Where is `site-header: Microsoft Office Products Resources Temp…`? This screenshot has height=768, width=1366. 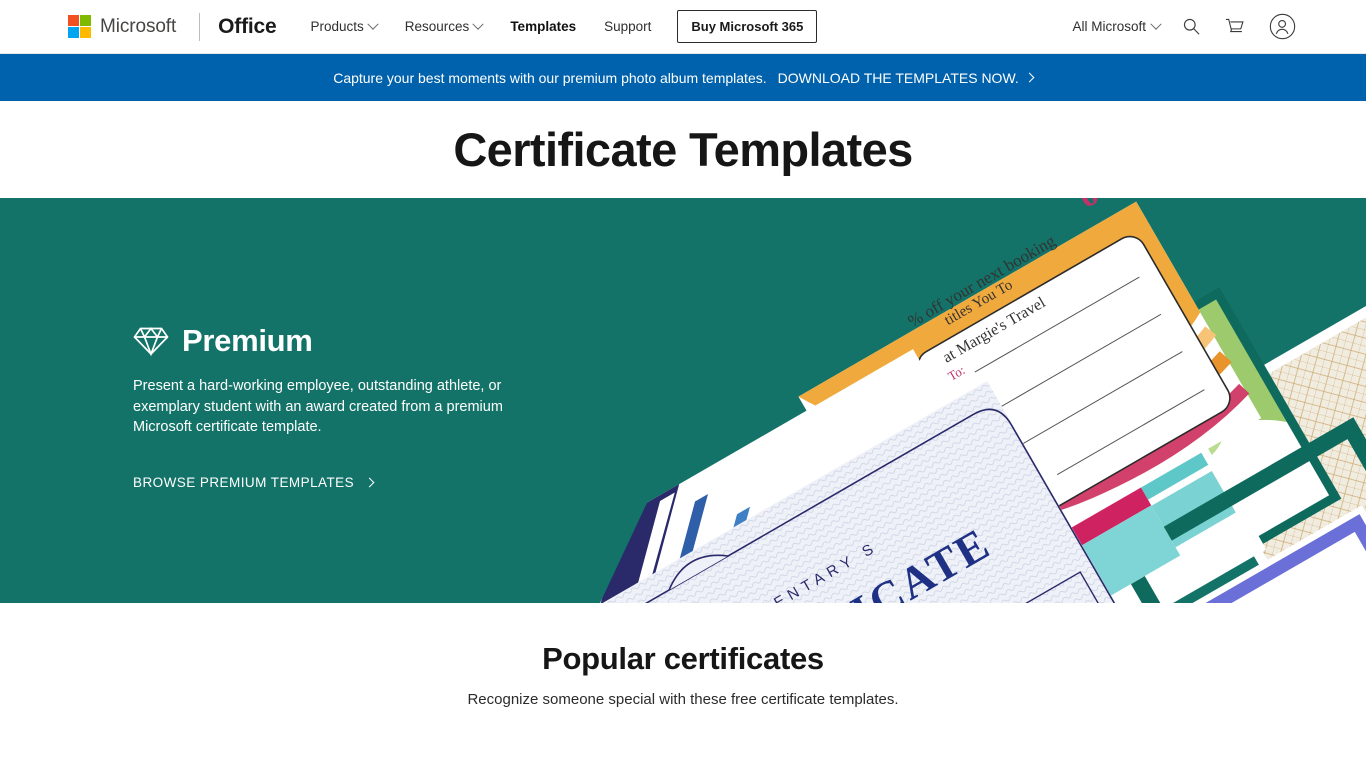
site-header: Microsoft Office Products Resources Temp… is located at coordinates (683, 27).